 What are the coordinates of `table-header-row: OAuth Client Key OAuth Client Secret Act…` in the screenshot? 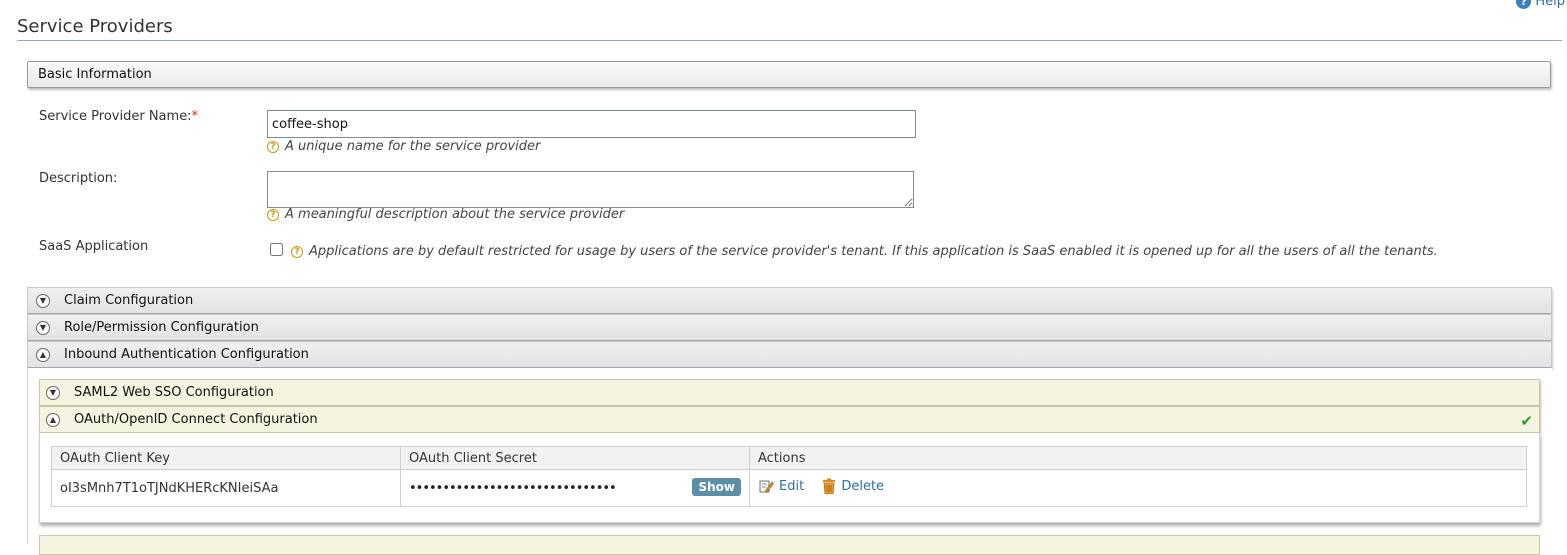 It's located at (789, 458).